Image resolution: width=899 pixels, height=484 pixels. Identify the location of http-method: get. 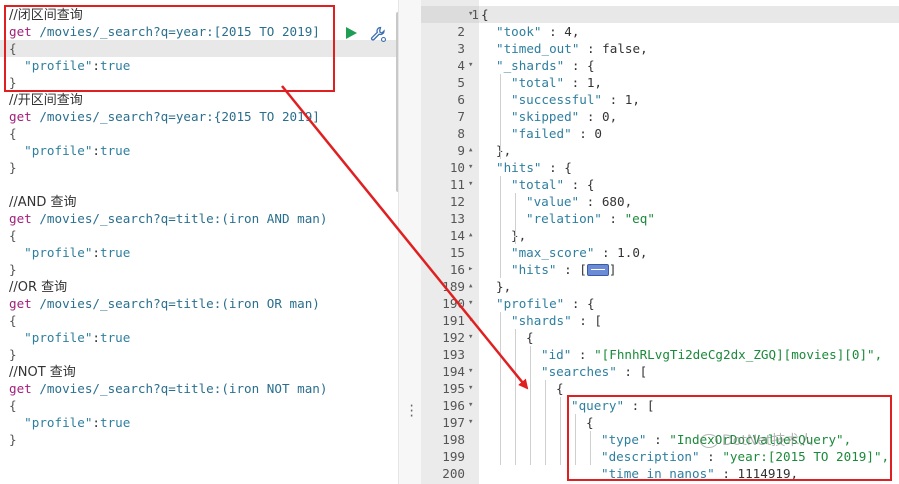
(20, 116).